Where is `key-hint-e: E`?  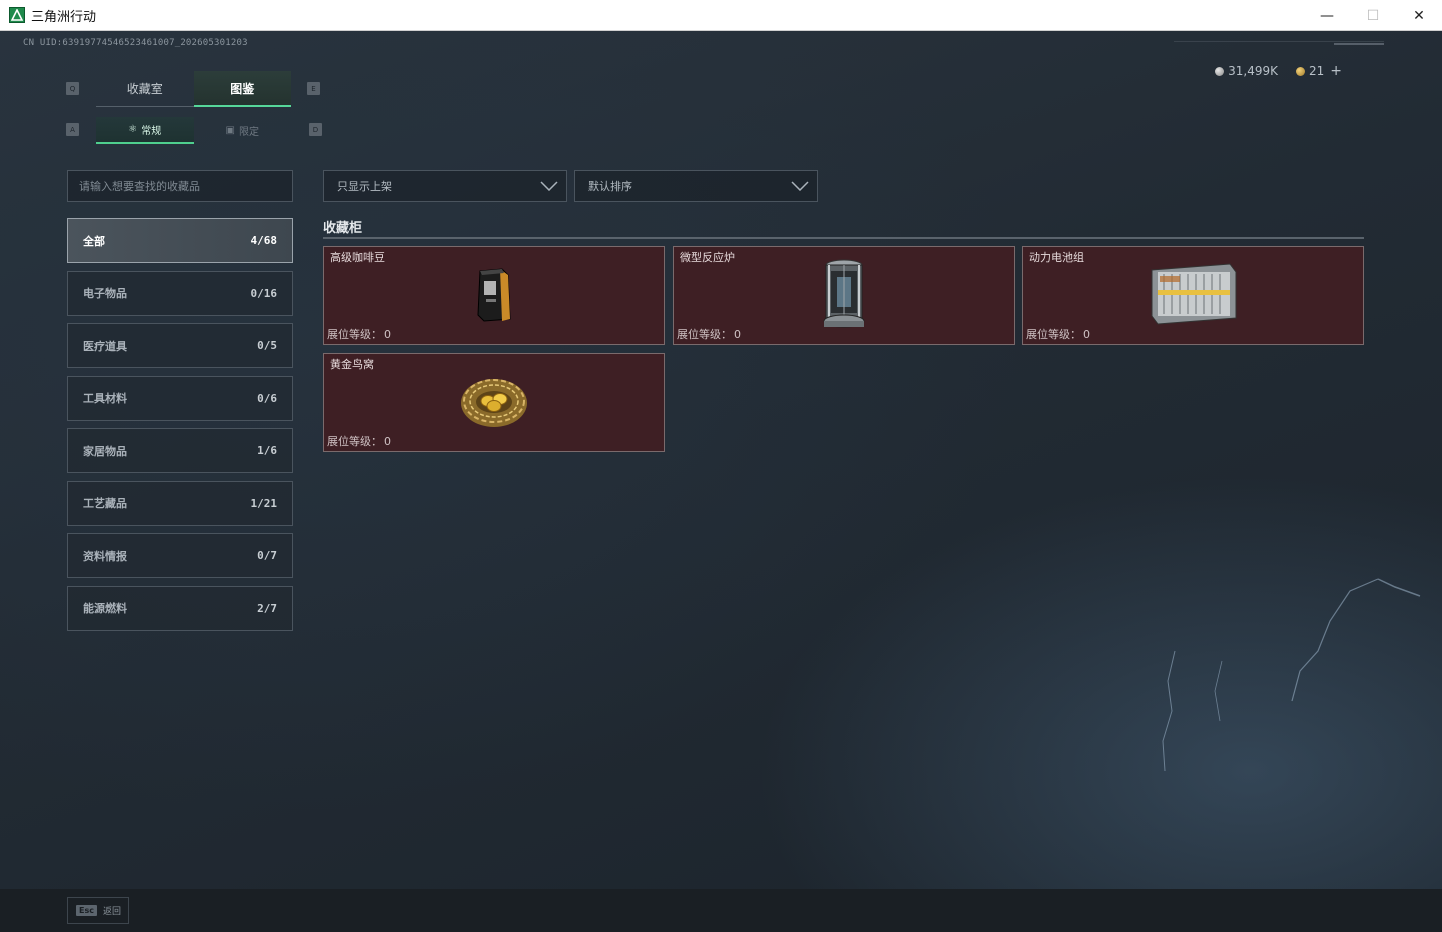 key-hint-e: E is located at coordinates (313, 88).